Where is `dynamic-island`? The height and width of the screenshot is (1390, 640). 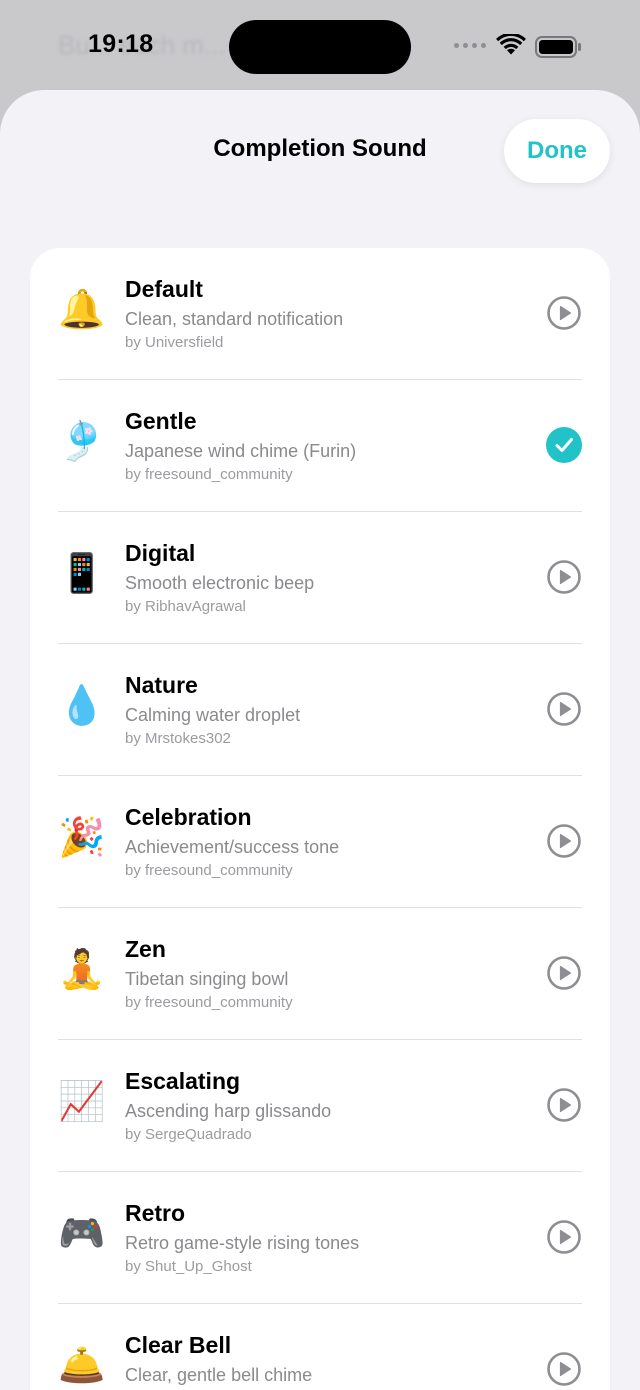
dynamic-island is located at coordinates (320, 47).